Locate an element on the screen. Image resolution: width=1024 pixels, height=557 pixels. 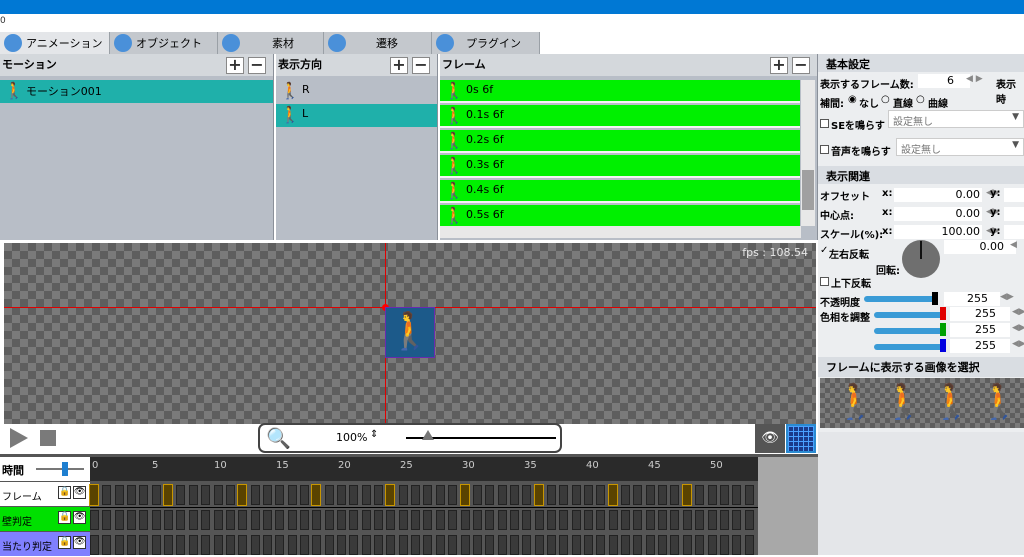
frame-track-cells is located at coordinates (423, 494).